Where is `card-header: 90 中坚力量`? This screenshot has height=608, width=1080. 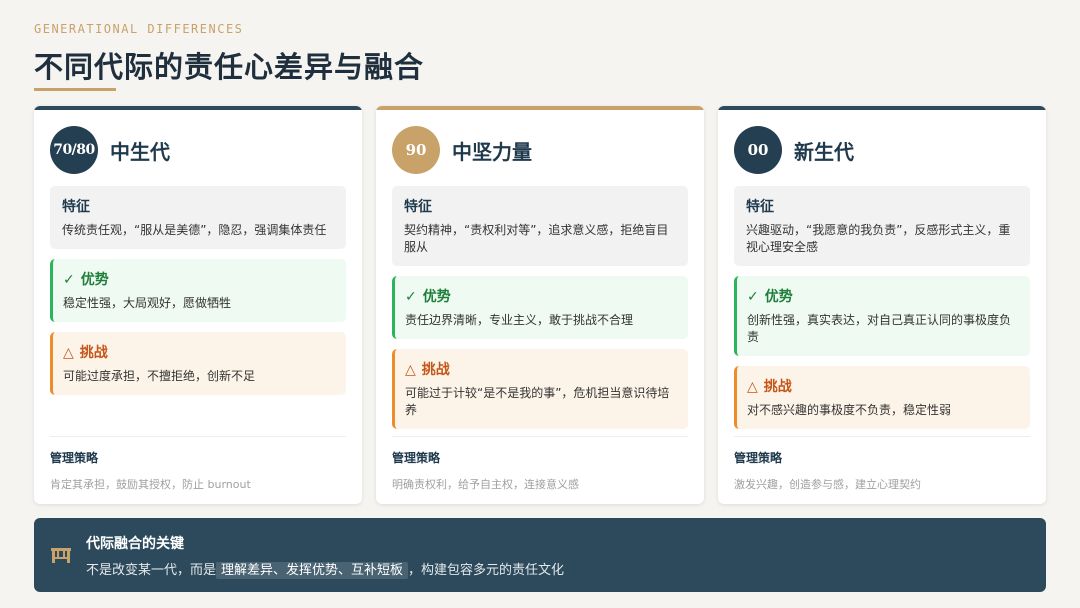 card-header: 90 中坚力量 is located at coordinates (462, 150).